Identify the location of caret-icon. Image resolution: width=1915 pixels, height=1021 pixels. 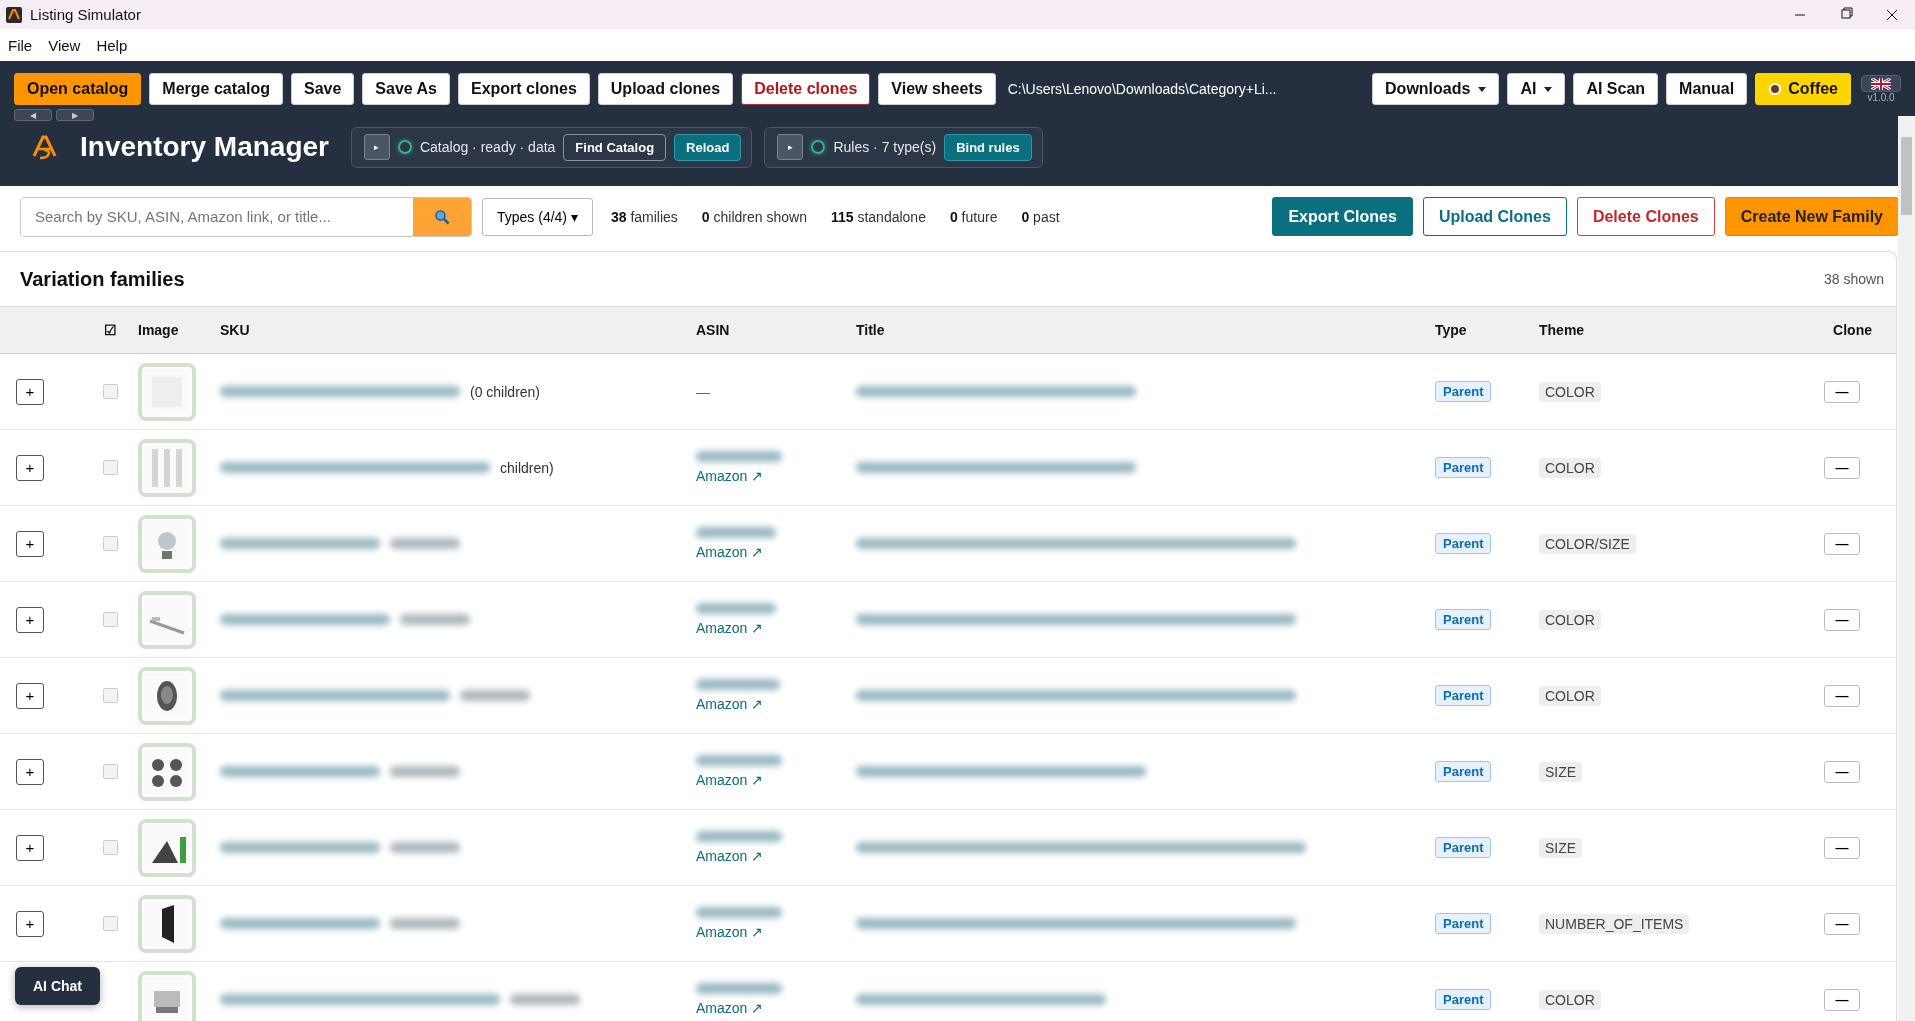
(1482, 90).